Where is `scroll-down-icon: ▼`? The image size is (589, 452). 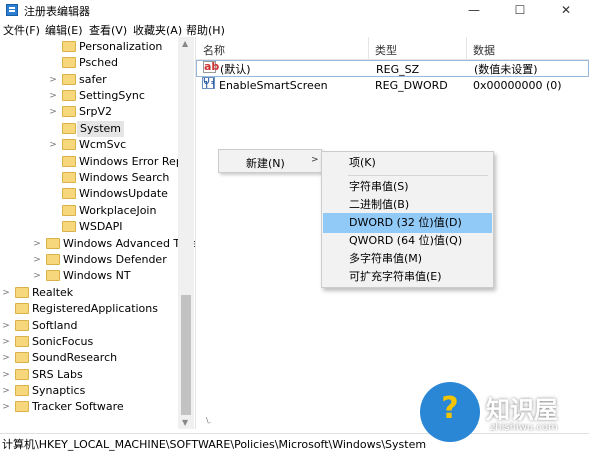 scroll-down-icon: ▼ is located at coordinates (185, 422).